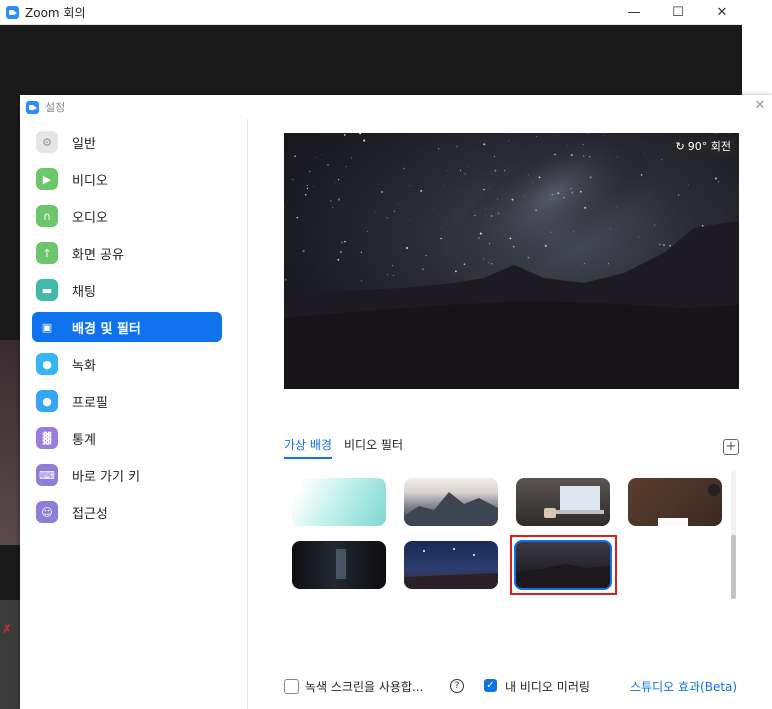 The height and width of the screenshot is (709, 772). Describe the element at coordinates (47, 512) in the screenshot. I see `accessibility-icon: ☺` at that location.